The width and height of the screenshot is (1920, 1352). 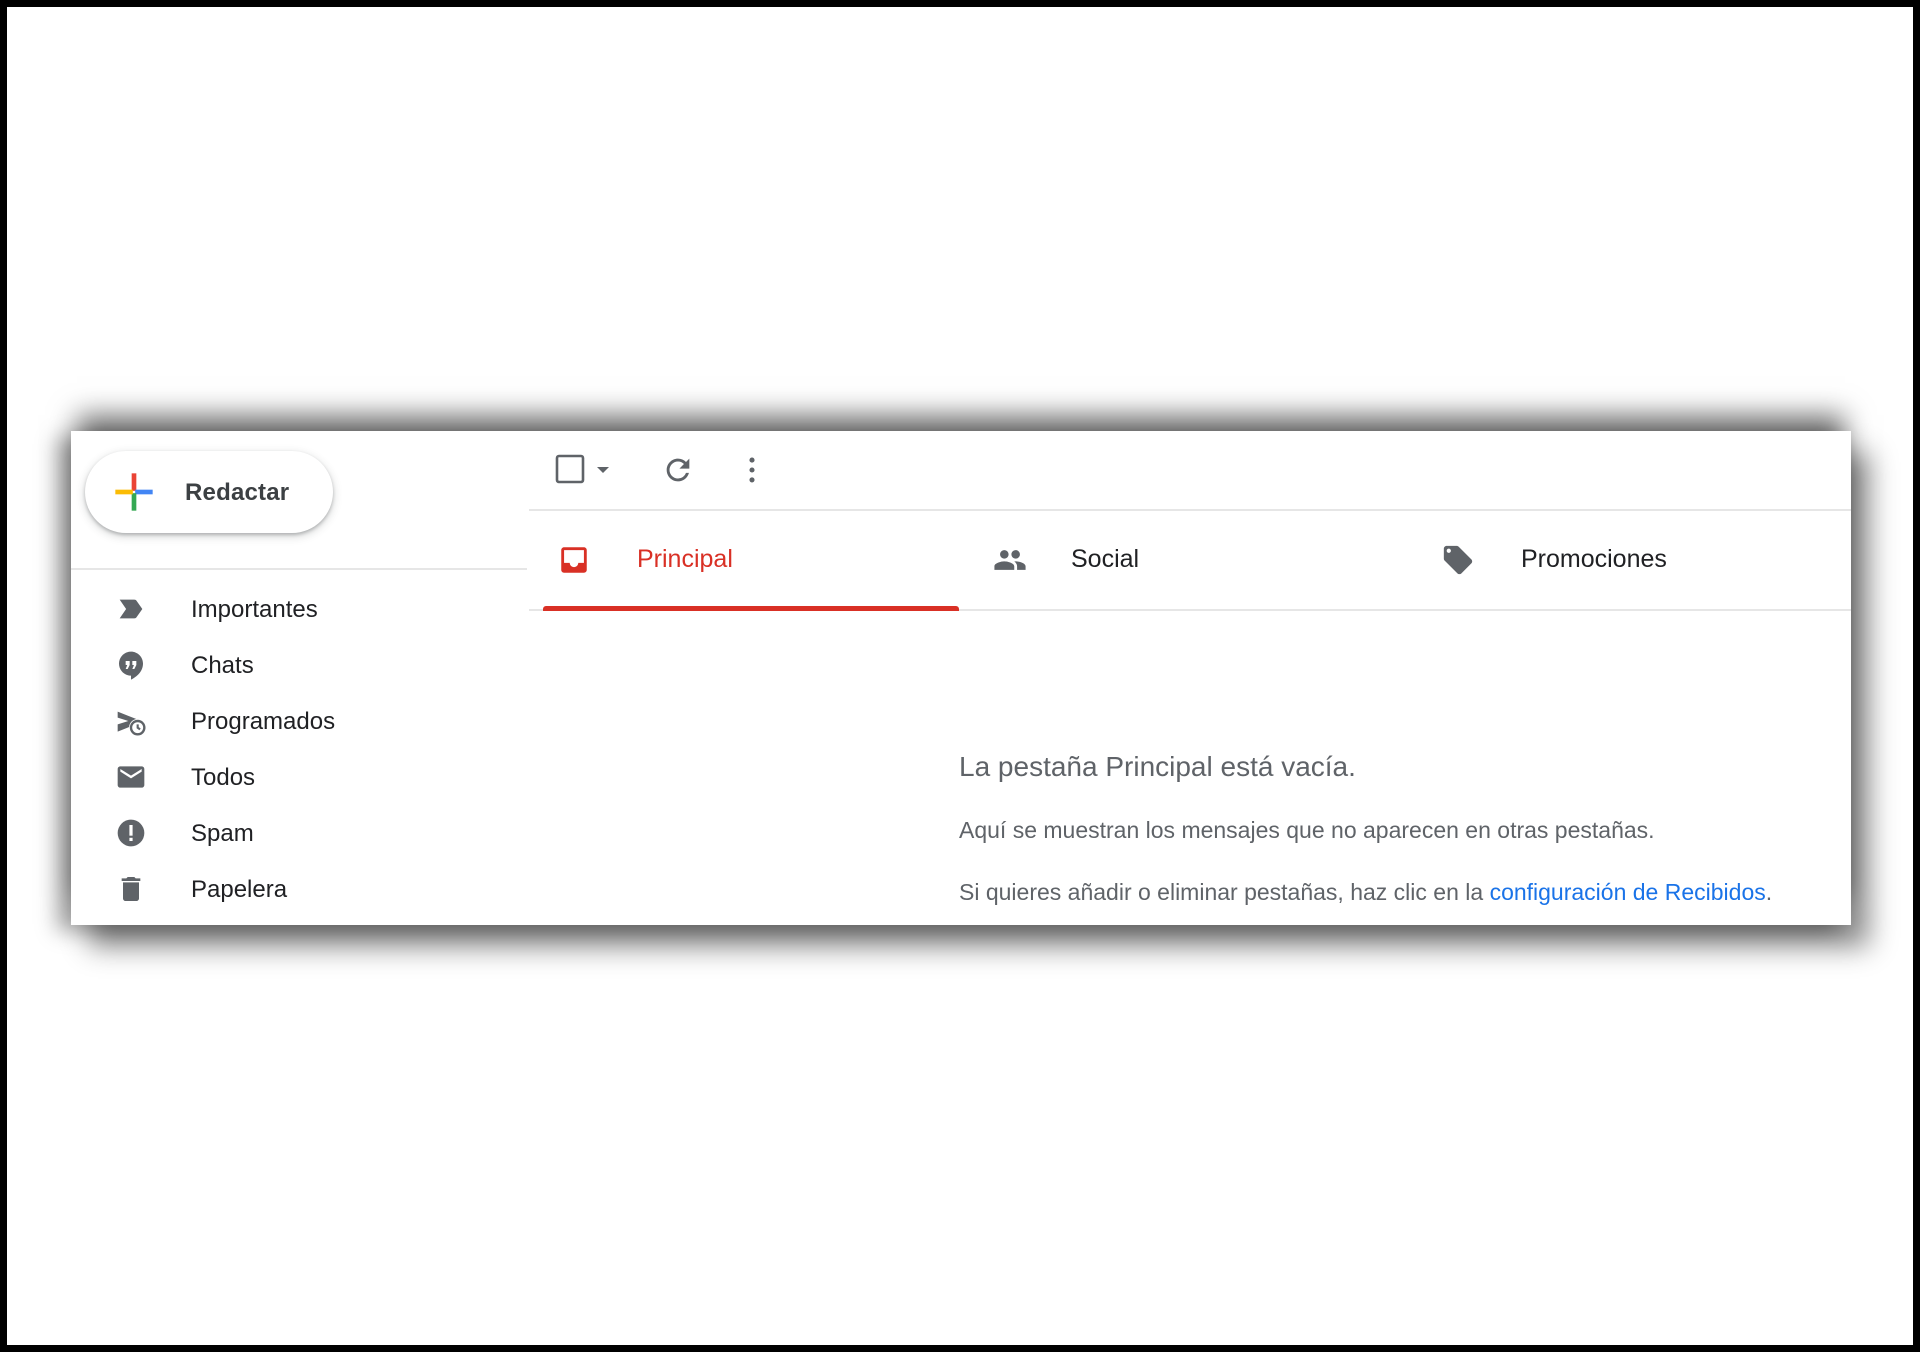 I want to click on toolbar, so click(x=1190, y=471).